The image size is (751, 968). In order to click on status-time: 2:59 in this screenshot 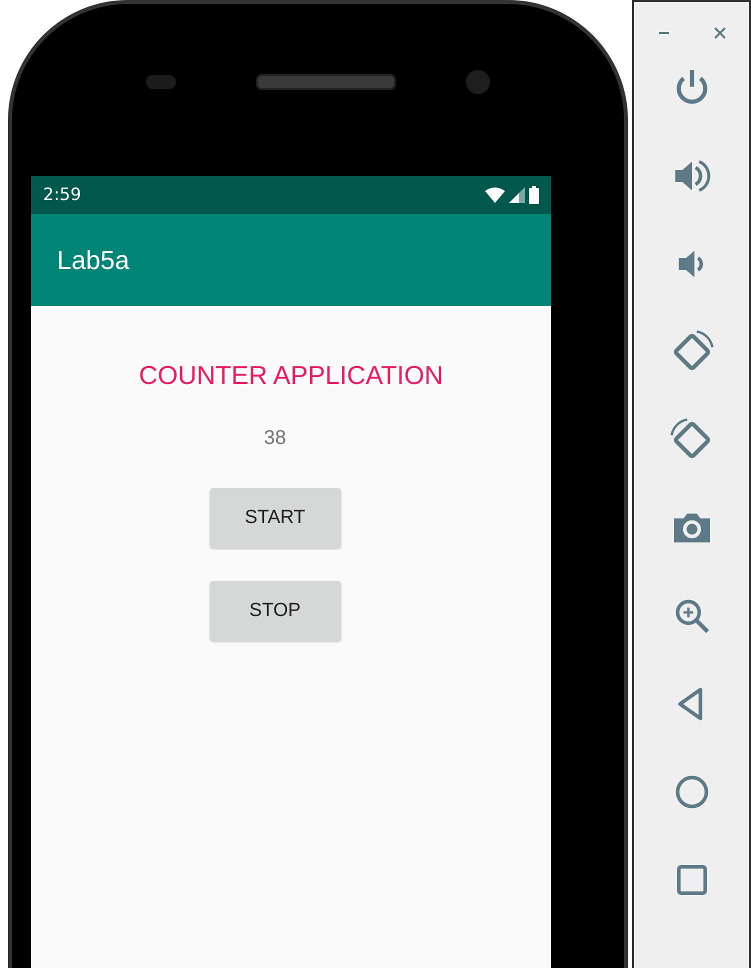, I will do `click(62, 195)`.